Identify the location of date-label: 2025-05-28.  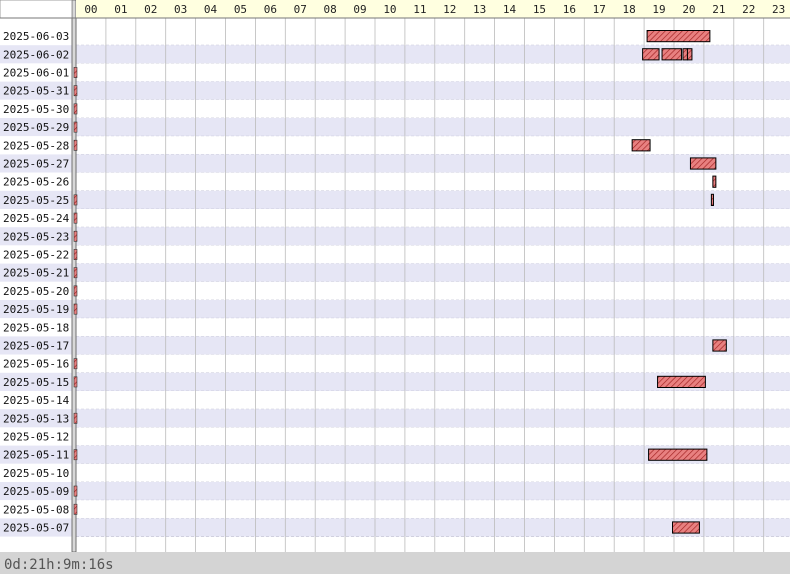
(36, 145).